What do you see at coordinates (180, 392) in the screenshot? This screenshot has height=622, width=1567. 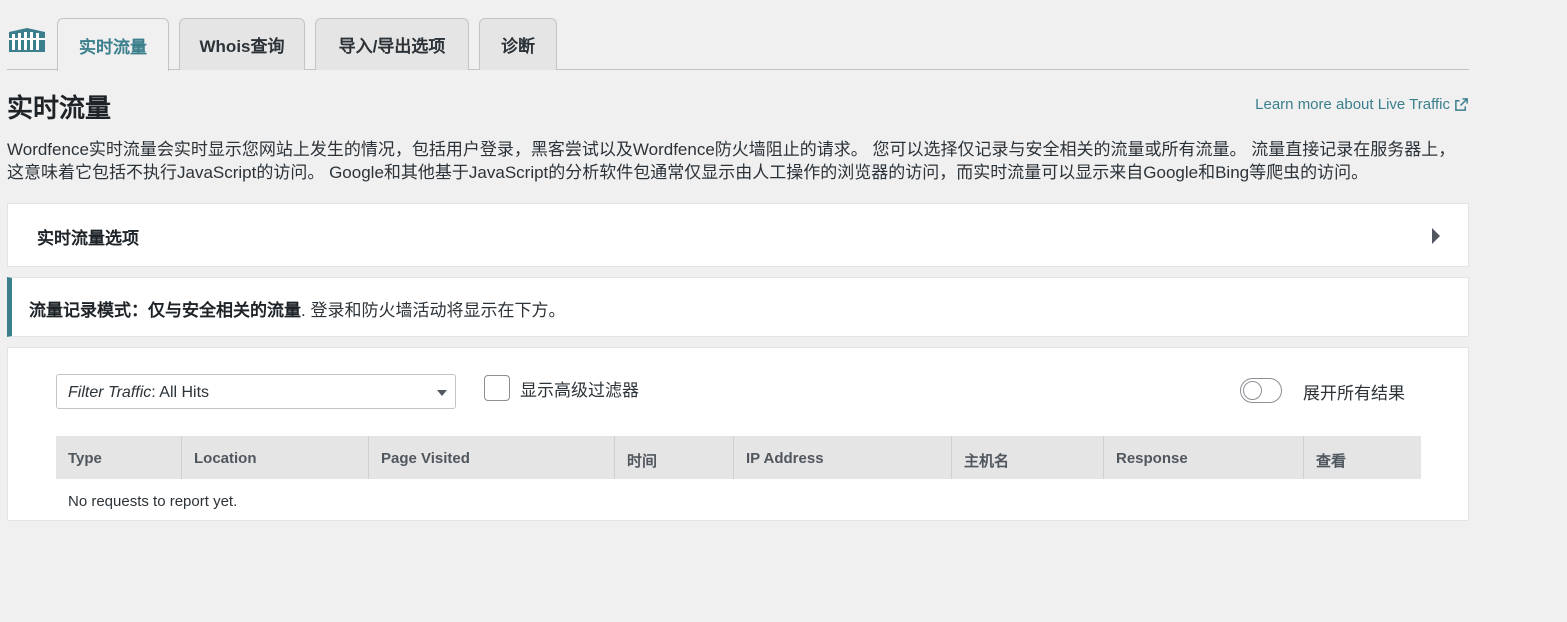 I see `filter-select-value: : All Hits` at bounding box center [180, 392].